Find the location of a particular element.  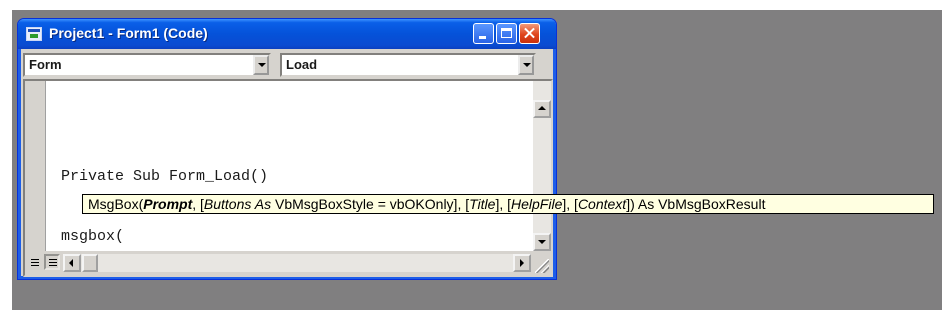

minimize-button is located at coordinates (483, 33).